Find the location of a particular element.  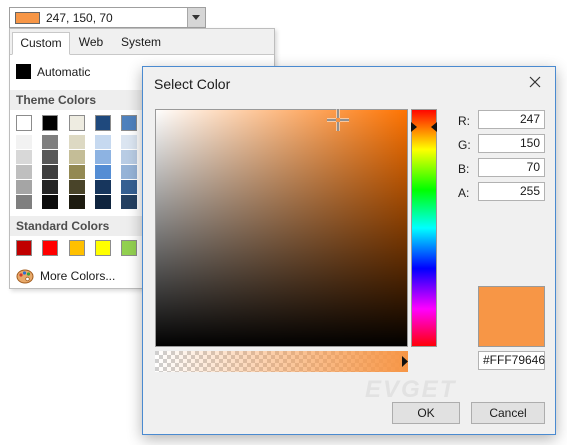

r-label: R: is located at coordinates (464, 121).